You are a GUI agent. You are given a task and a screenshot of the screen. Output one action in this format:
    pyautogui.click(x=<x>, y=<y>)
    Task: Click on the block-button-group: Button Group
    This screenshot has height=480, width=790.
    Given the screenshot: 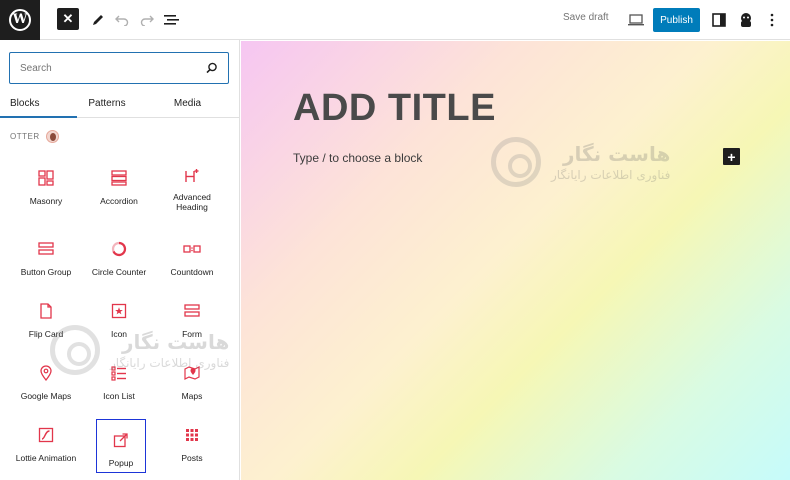 What is the action you would take?
    pyautogui.click(x=46, y=256)
    